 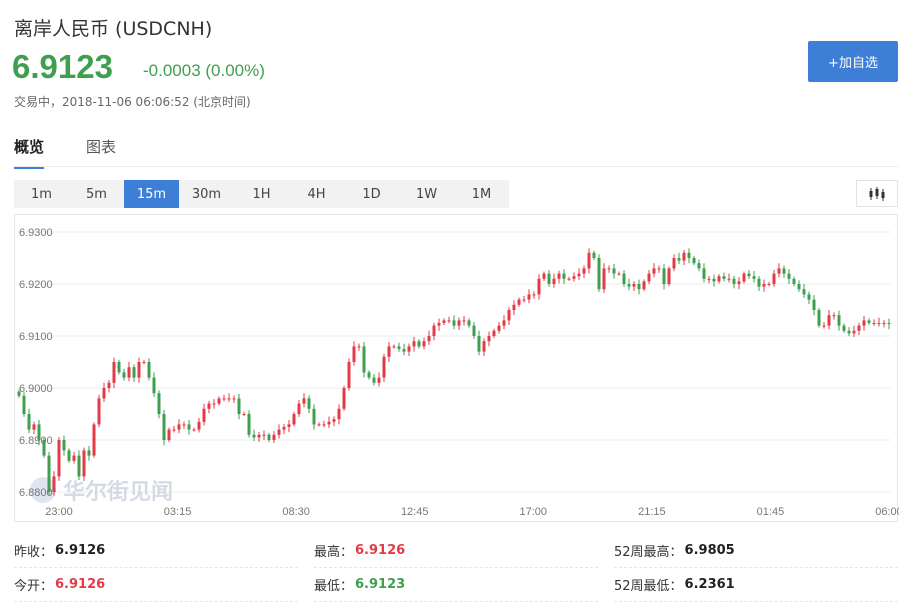 What do you see at coordinates (206, 194) in the screenshot?
I see `period-30m: 30m` at bounding box center [206, 194].